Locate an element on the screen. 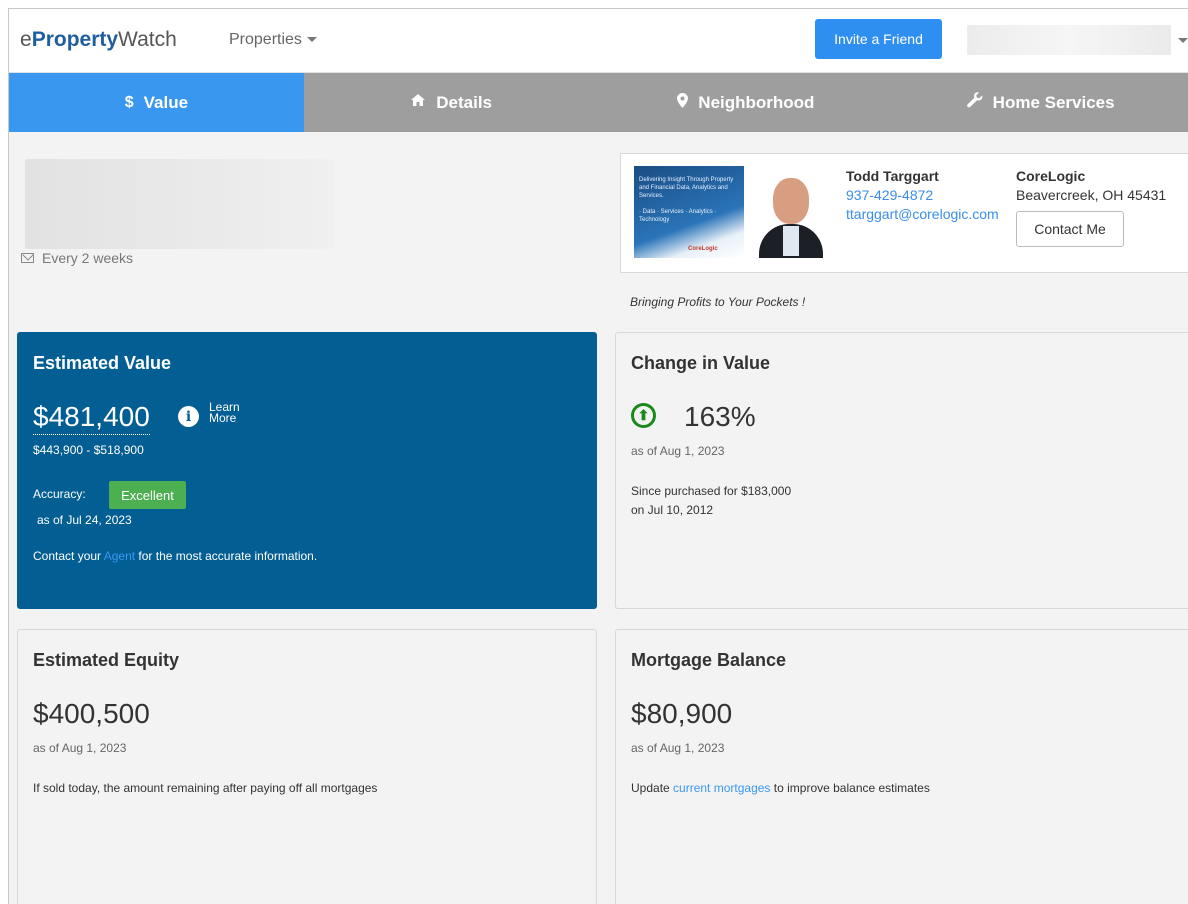  card-title: Estimated Equity is located at coordinates (106, 660).